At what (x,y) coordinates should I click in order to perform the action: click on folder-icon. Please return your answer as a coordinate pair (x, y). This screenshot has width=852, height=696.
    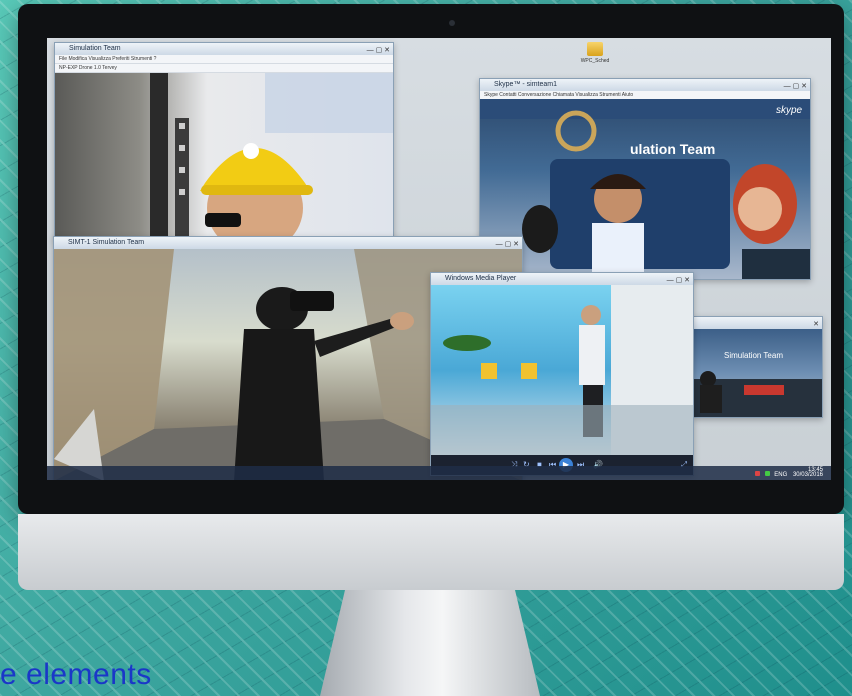
    Looking at the image, I should click on (595, 49).